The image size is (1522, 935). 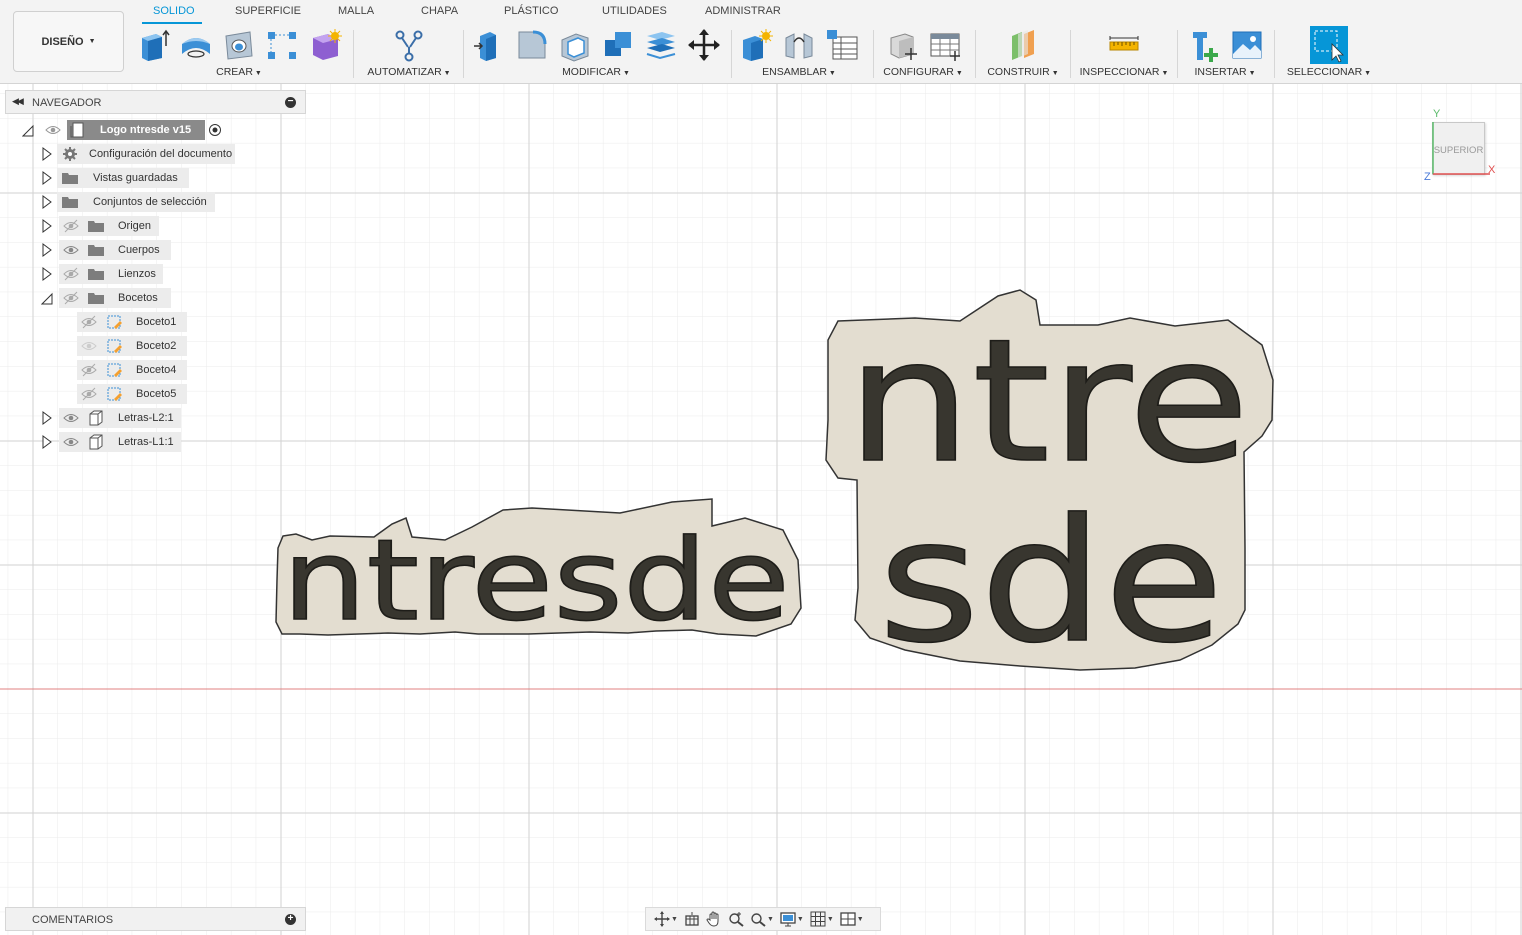 What do you see at coordinates (290, 102) in the screenshot?
I see `browser-minimize-button: −` at bounding box center [290, 102].